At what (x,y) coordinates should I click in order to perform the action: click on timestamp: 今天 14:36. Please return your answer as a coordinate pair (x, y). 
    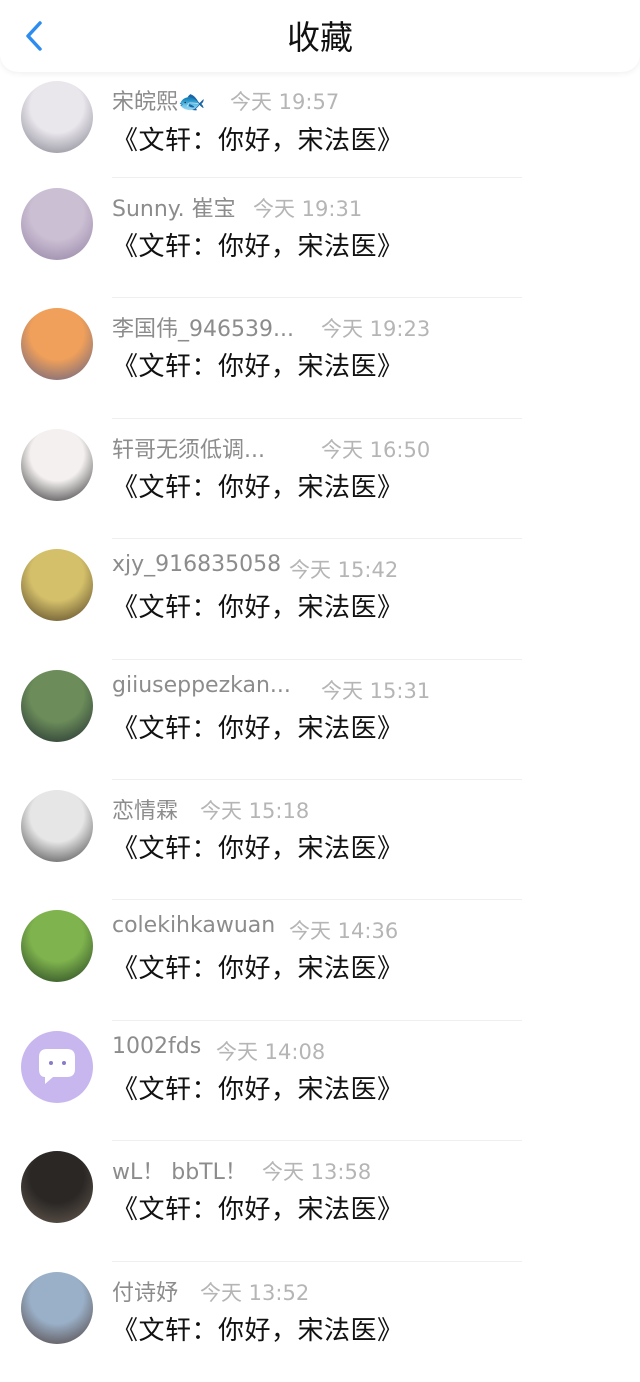
    Looking at the image, I should click on (344, 931).